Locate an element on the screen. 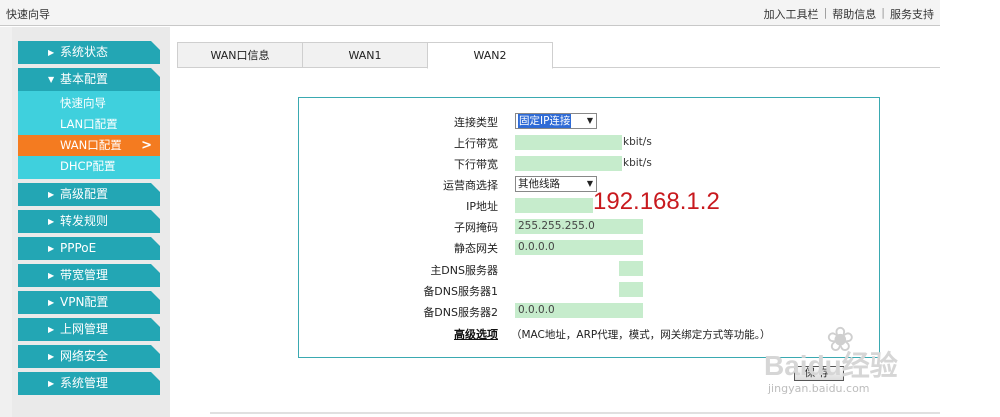  sidebar-subitem-quick-wizard: 快速向导 is located at coordinates (89, 103).